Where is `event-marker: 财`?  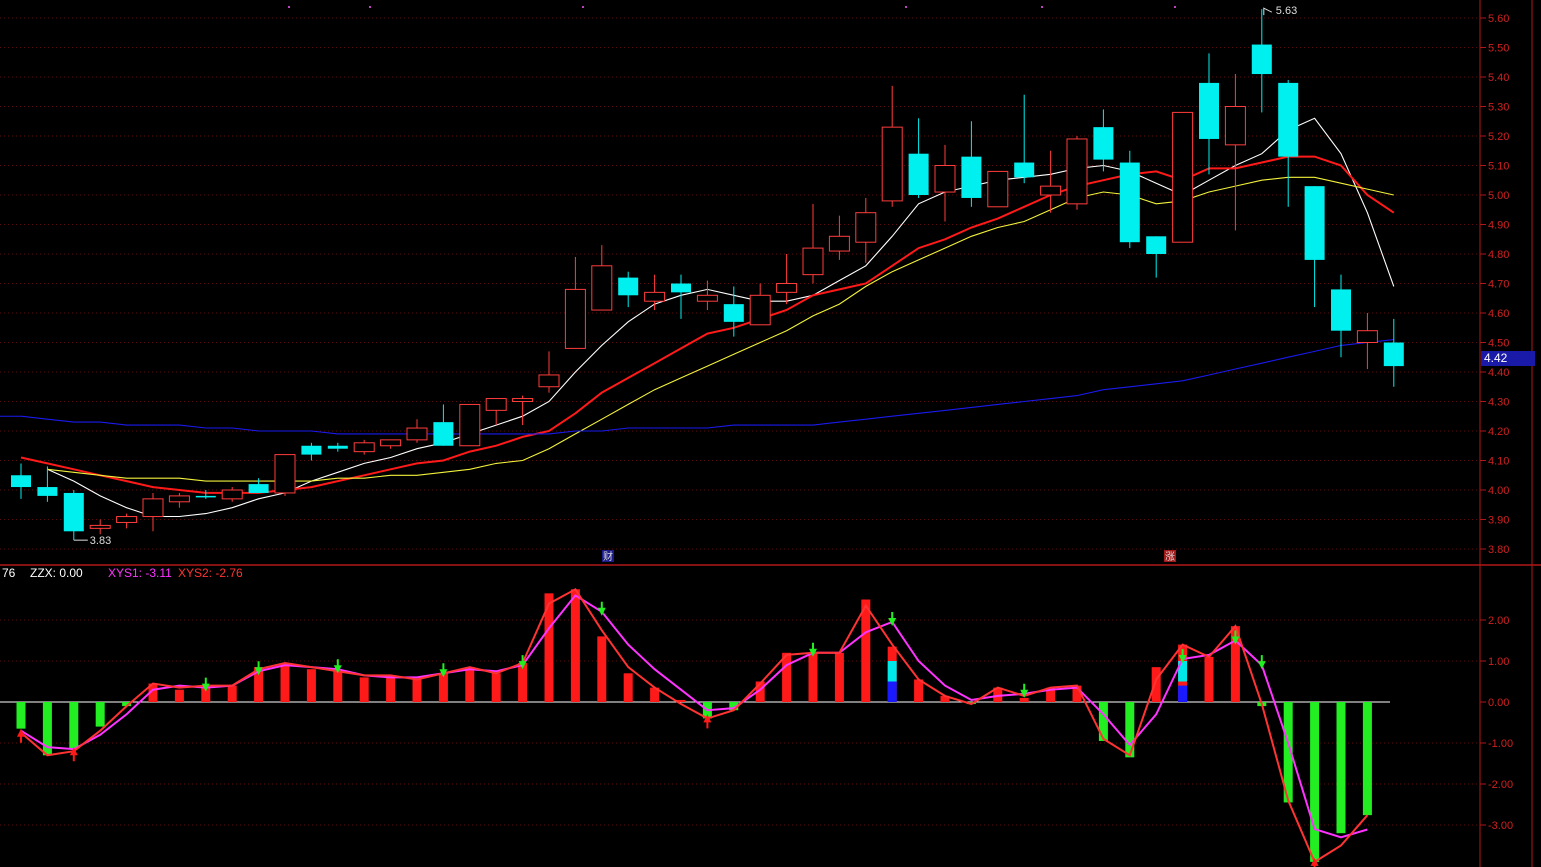
event-marker: 财 is located at coordinates (608, 556).